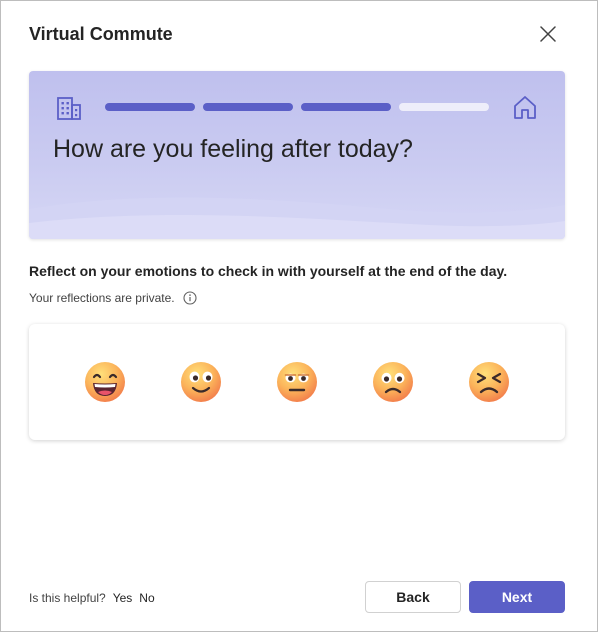  I want to click on feedback-yes-link: Yes, so click(123, 598).